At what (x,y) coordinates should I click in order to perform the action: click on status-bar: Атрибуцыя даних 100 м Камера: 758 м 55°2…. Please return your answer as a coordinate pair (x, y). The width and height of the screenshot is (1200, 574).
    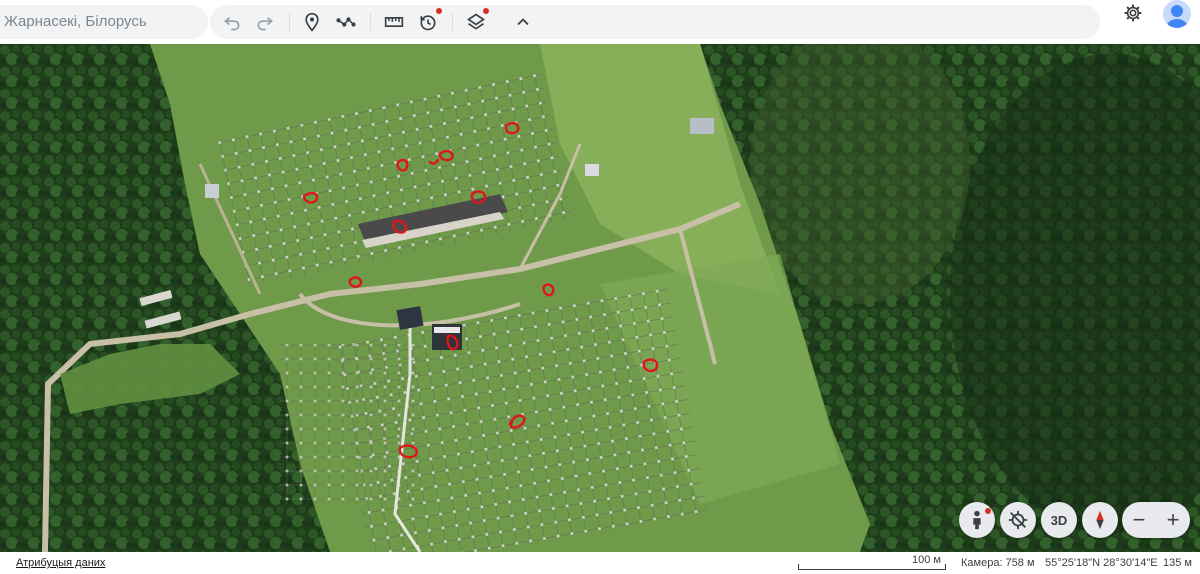
    Looking at the image, I should click on (600, 563).